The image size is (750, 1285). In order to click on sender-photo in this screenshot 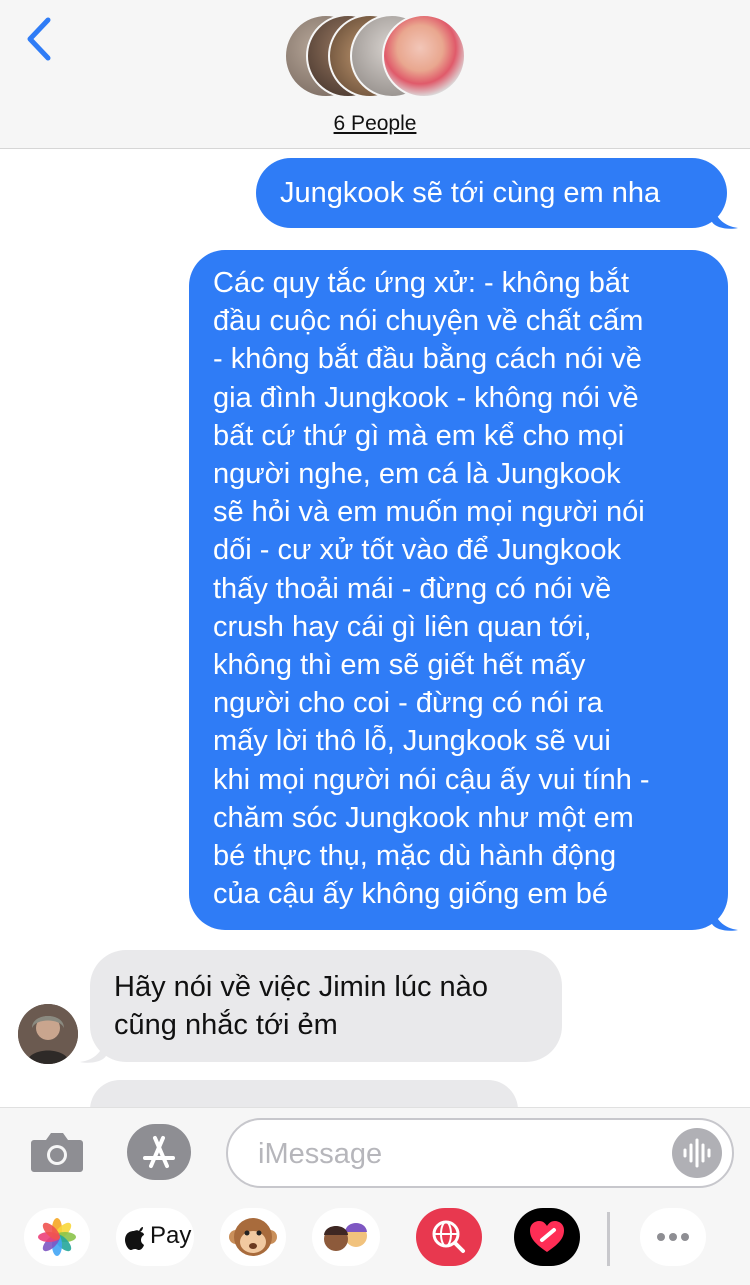, I will do `click(48, 1034)`.